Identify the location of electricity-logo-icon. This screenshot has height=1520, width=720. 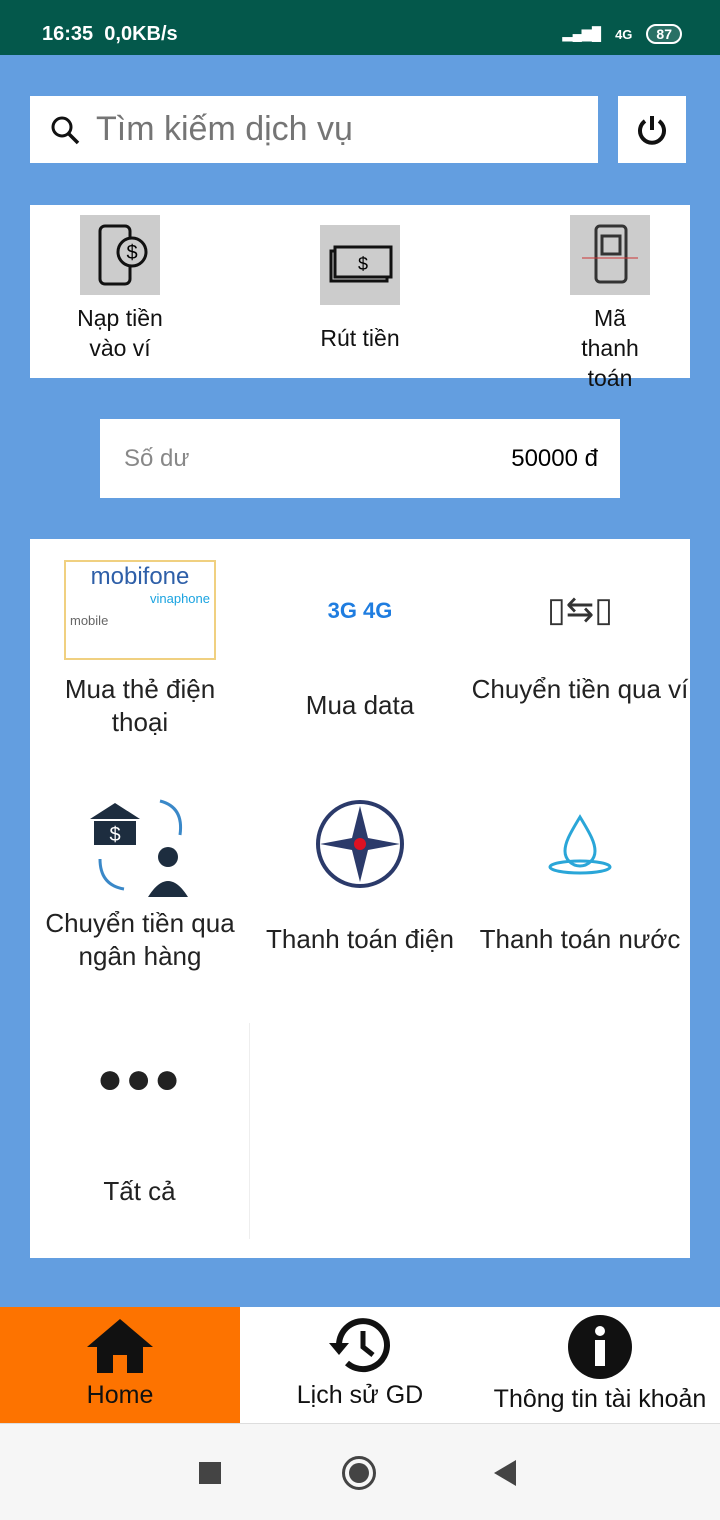
(360, 844).